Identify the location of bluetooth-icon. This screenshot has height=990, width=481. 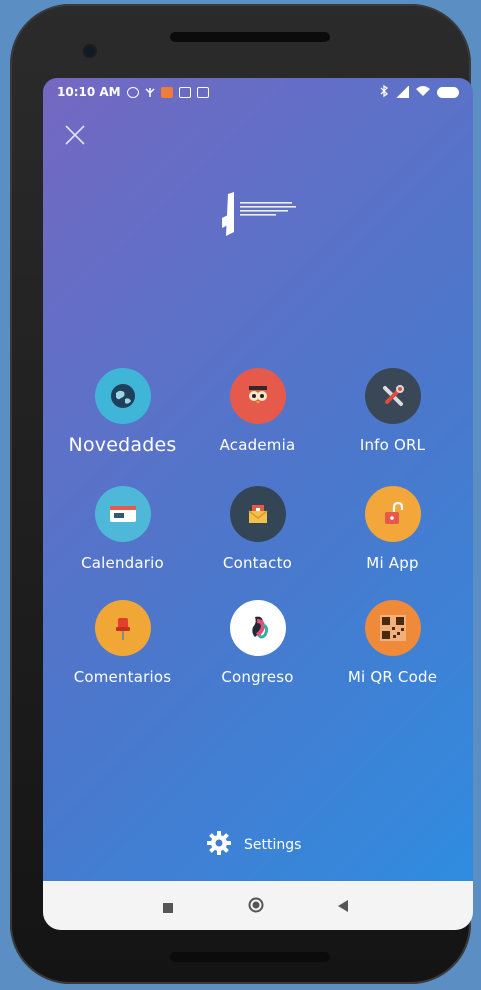
(384, 92).